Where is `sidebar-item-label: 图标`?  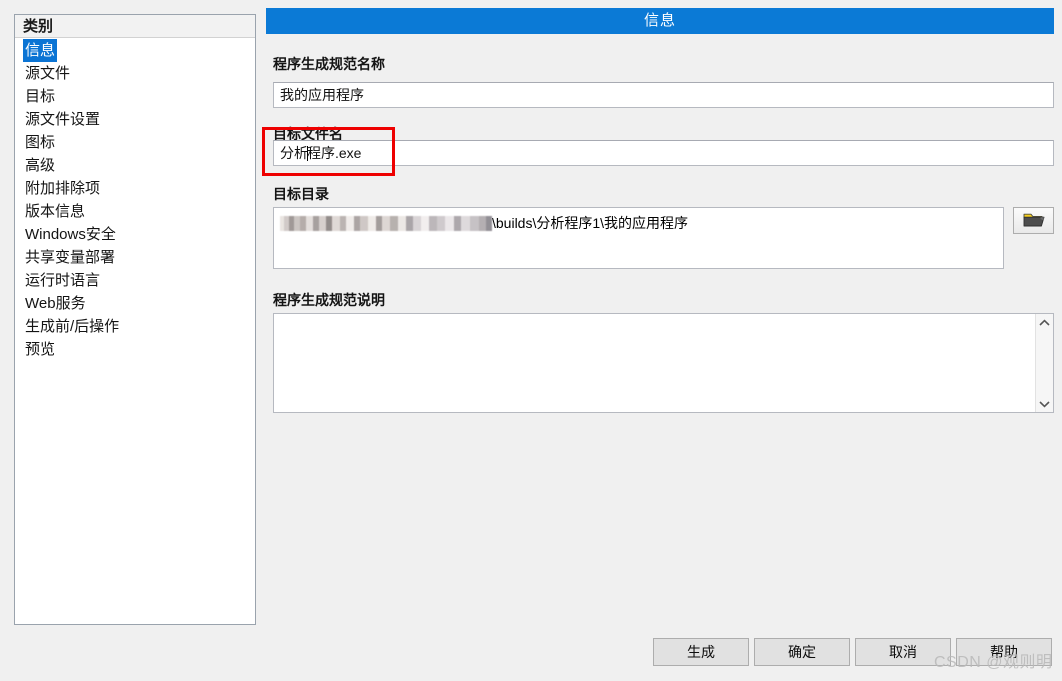
sidebar-item-label: 图标 is located at coordinates (40, 142).